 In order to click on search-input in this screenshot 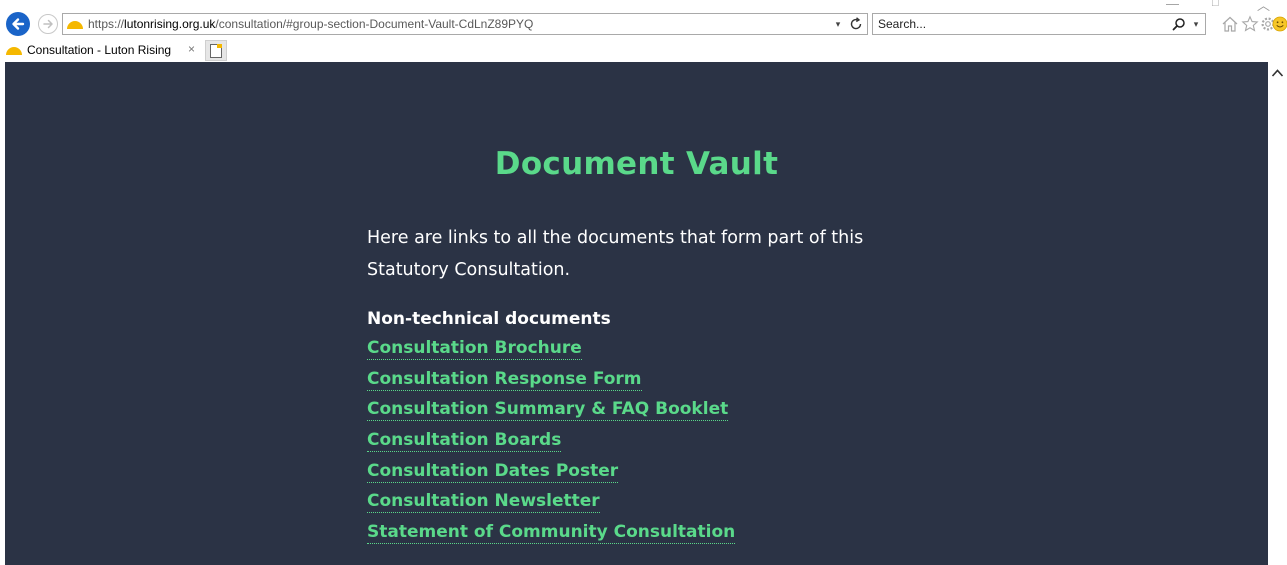, I will do `click(1021, 24)`.